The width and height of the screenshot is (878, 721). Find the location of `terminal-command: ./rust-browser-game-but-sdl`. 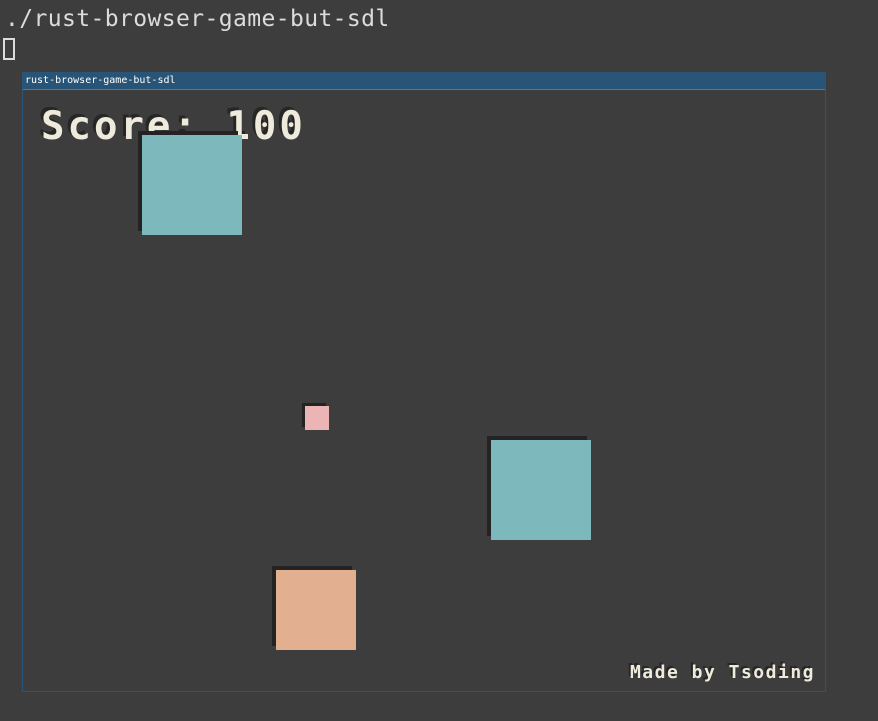

terminal-command: ./rust-browser-game-but-sdl is located at coordinates (197, 19).